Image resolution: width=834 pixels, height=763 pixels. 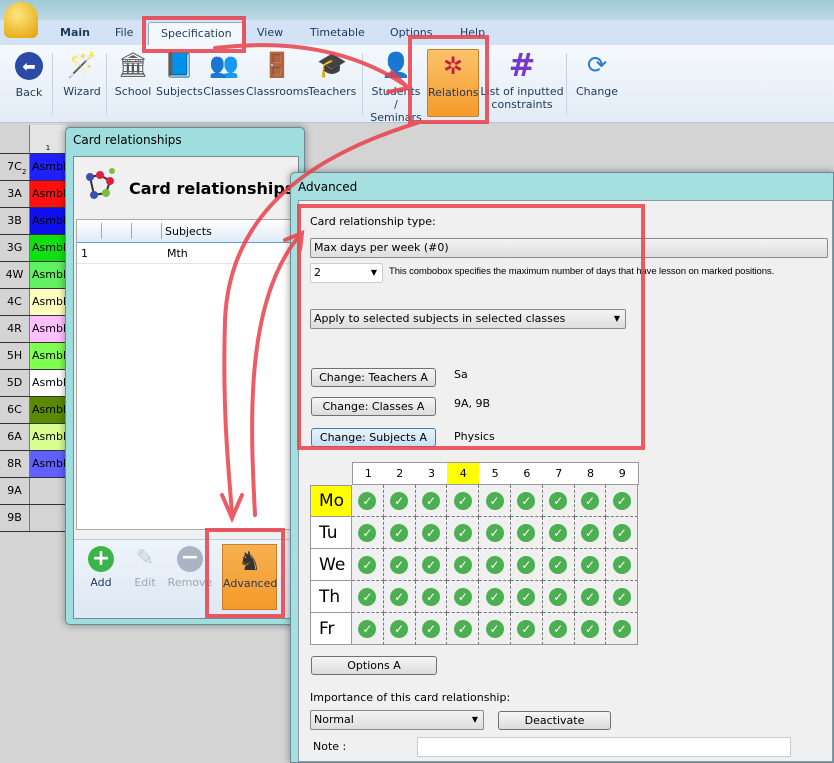 What do you see at coordinates (196, 33) in the screenshot?
I see `tab-specification: Specification` at bounding box center [196, 33].